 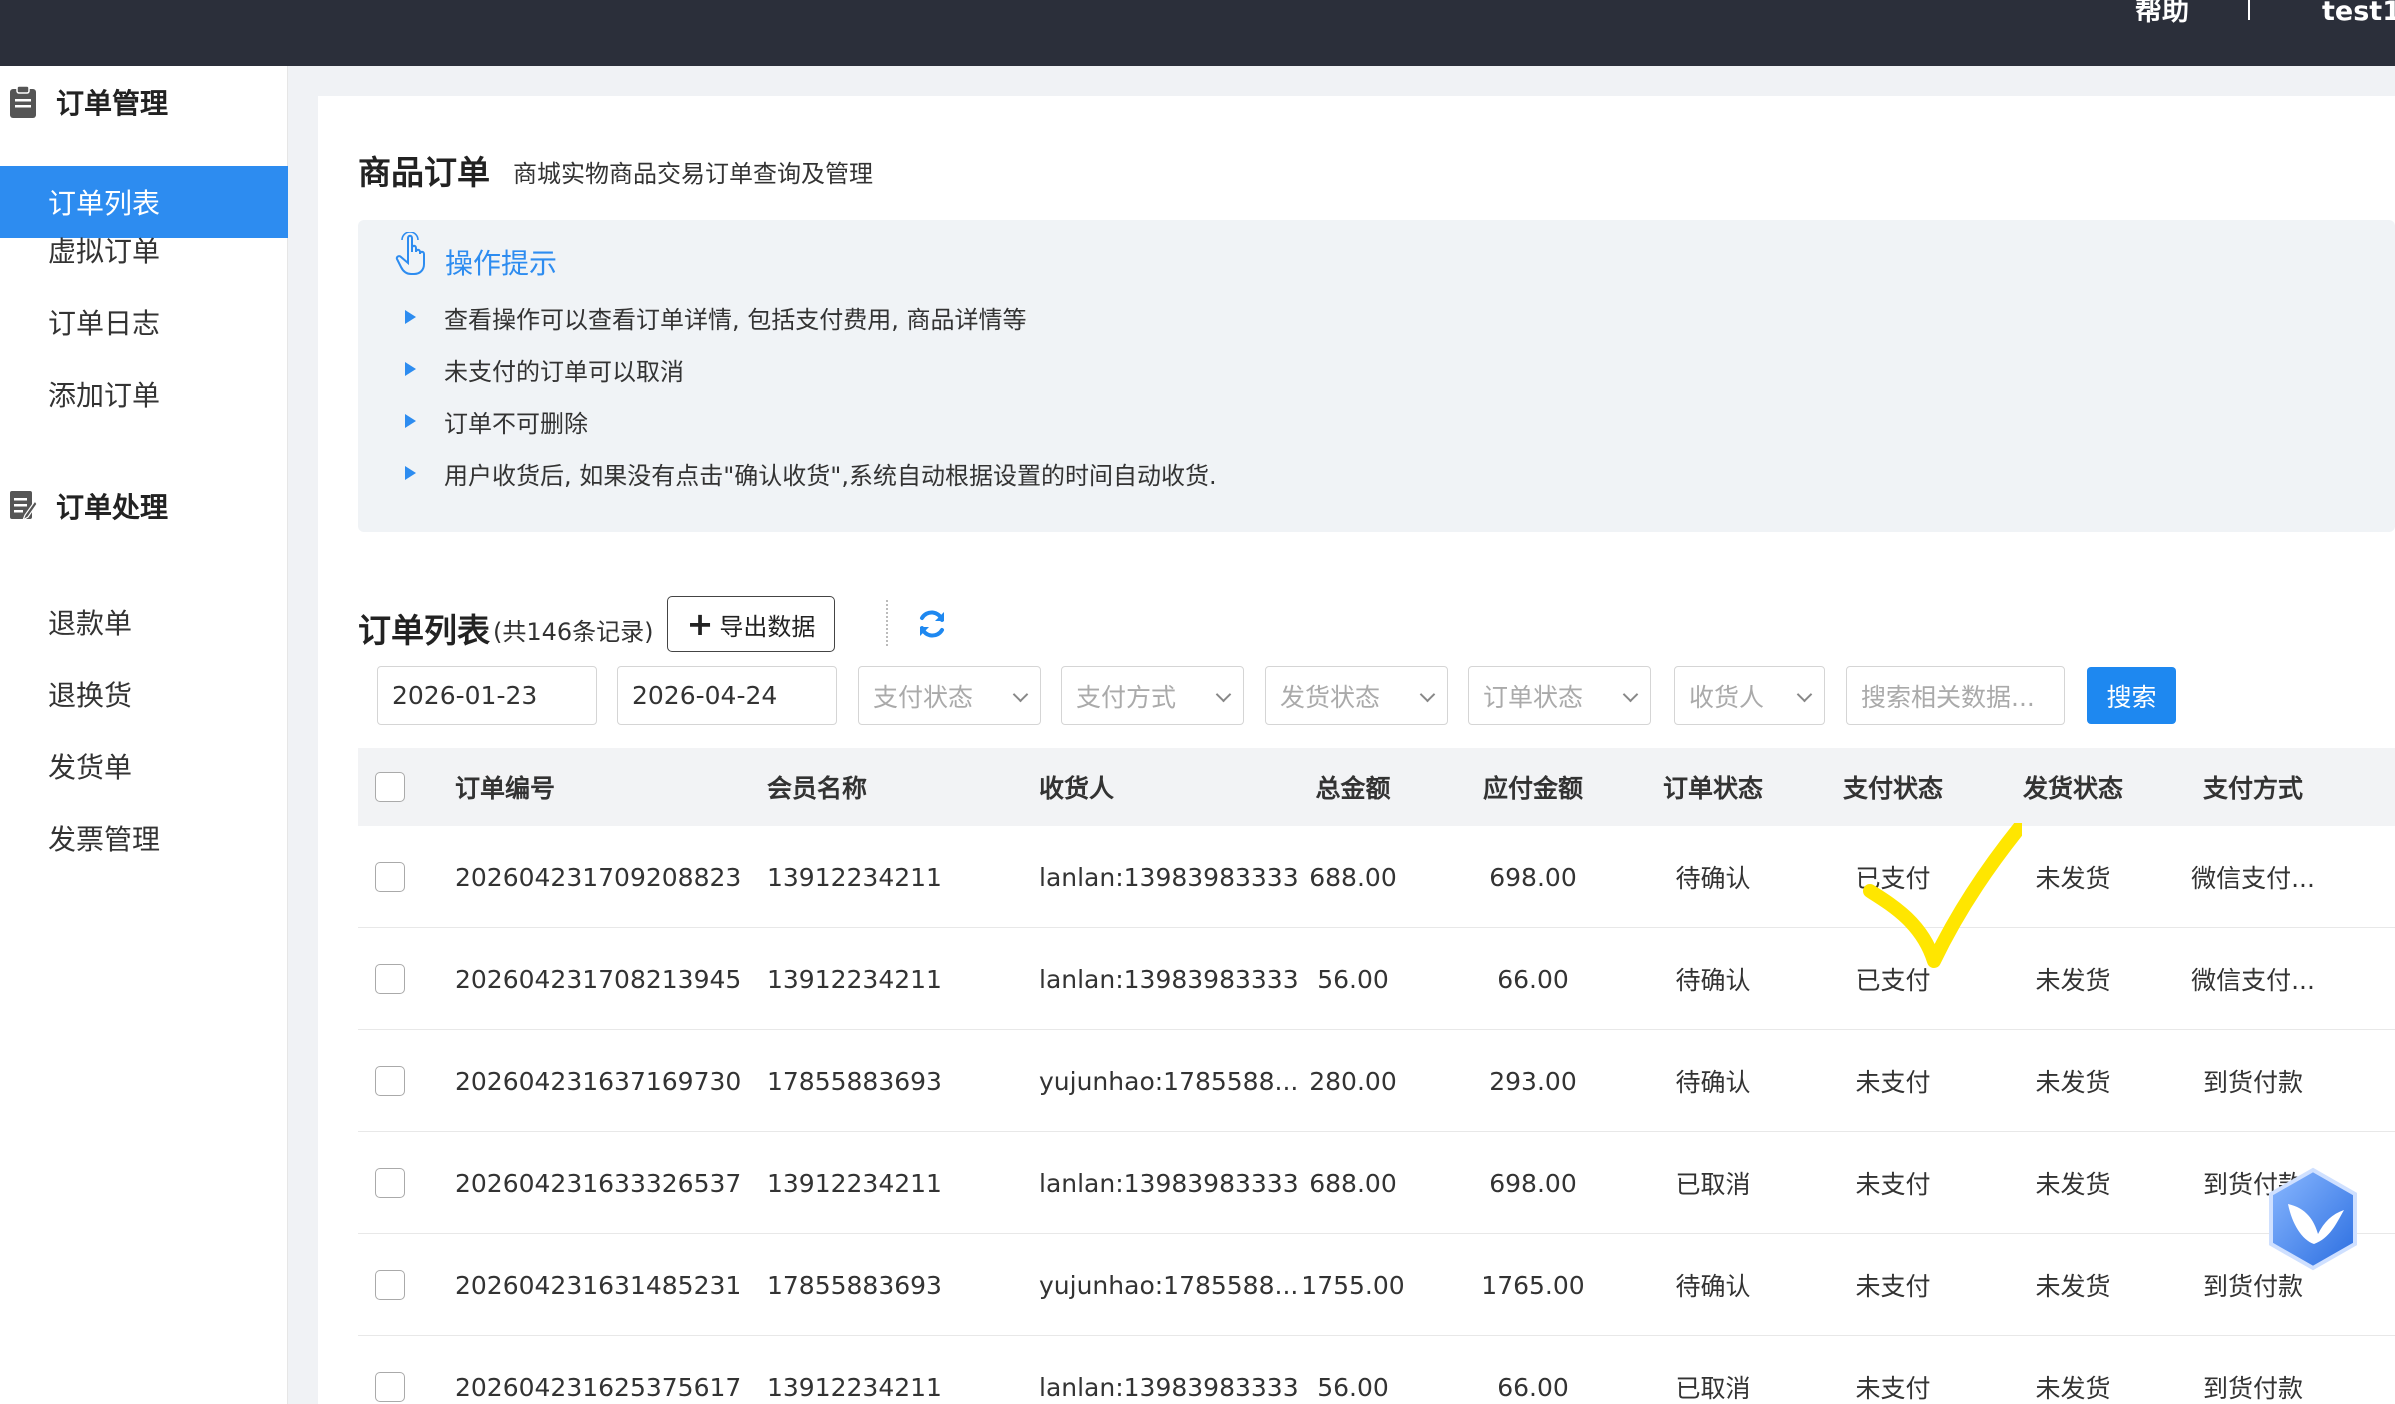 What do you see at coordinates (564, 371) in the screenshot?
I see `tip-text: 未支付的订单可以取消` at bounding box center [564, 371].